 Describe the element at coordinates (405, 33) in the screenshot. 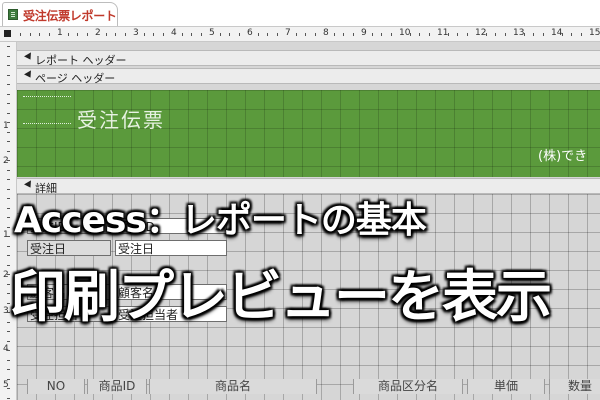

I see `hruler-num: 10` at that location.